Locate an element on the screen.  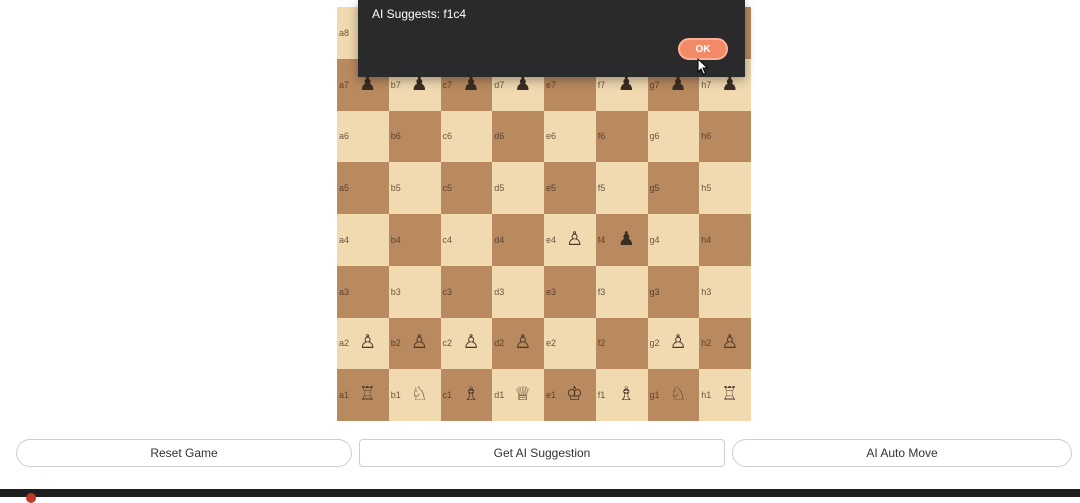
ok-button: OK is located at coordinates (703, 49).